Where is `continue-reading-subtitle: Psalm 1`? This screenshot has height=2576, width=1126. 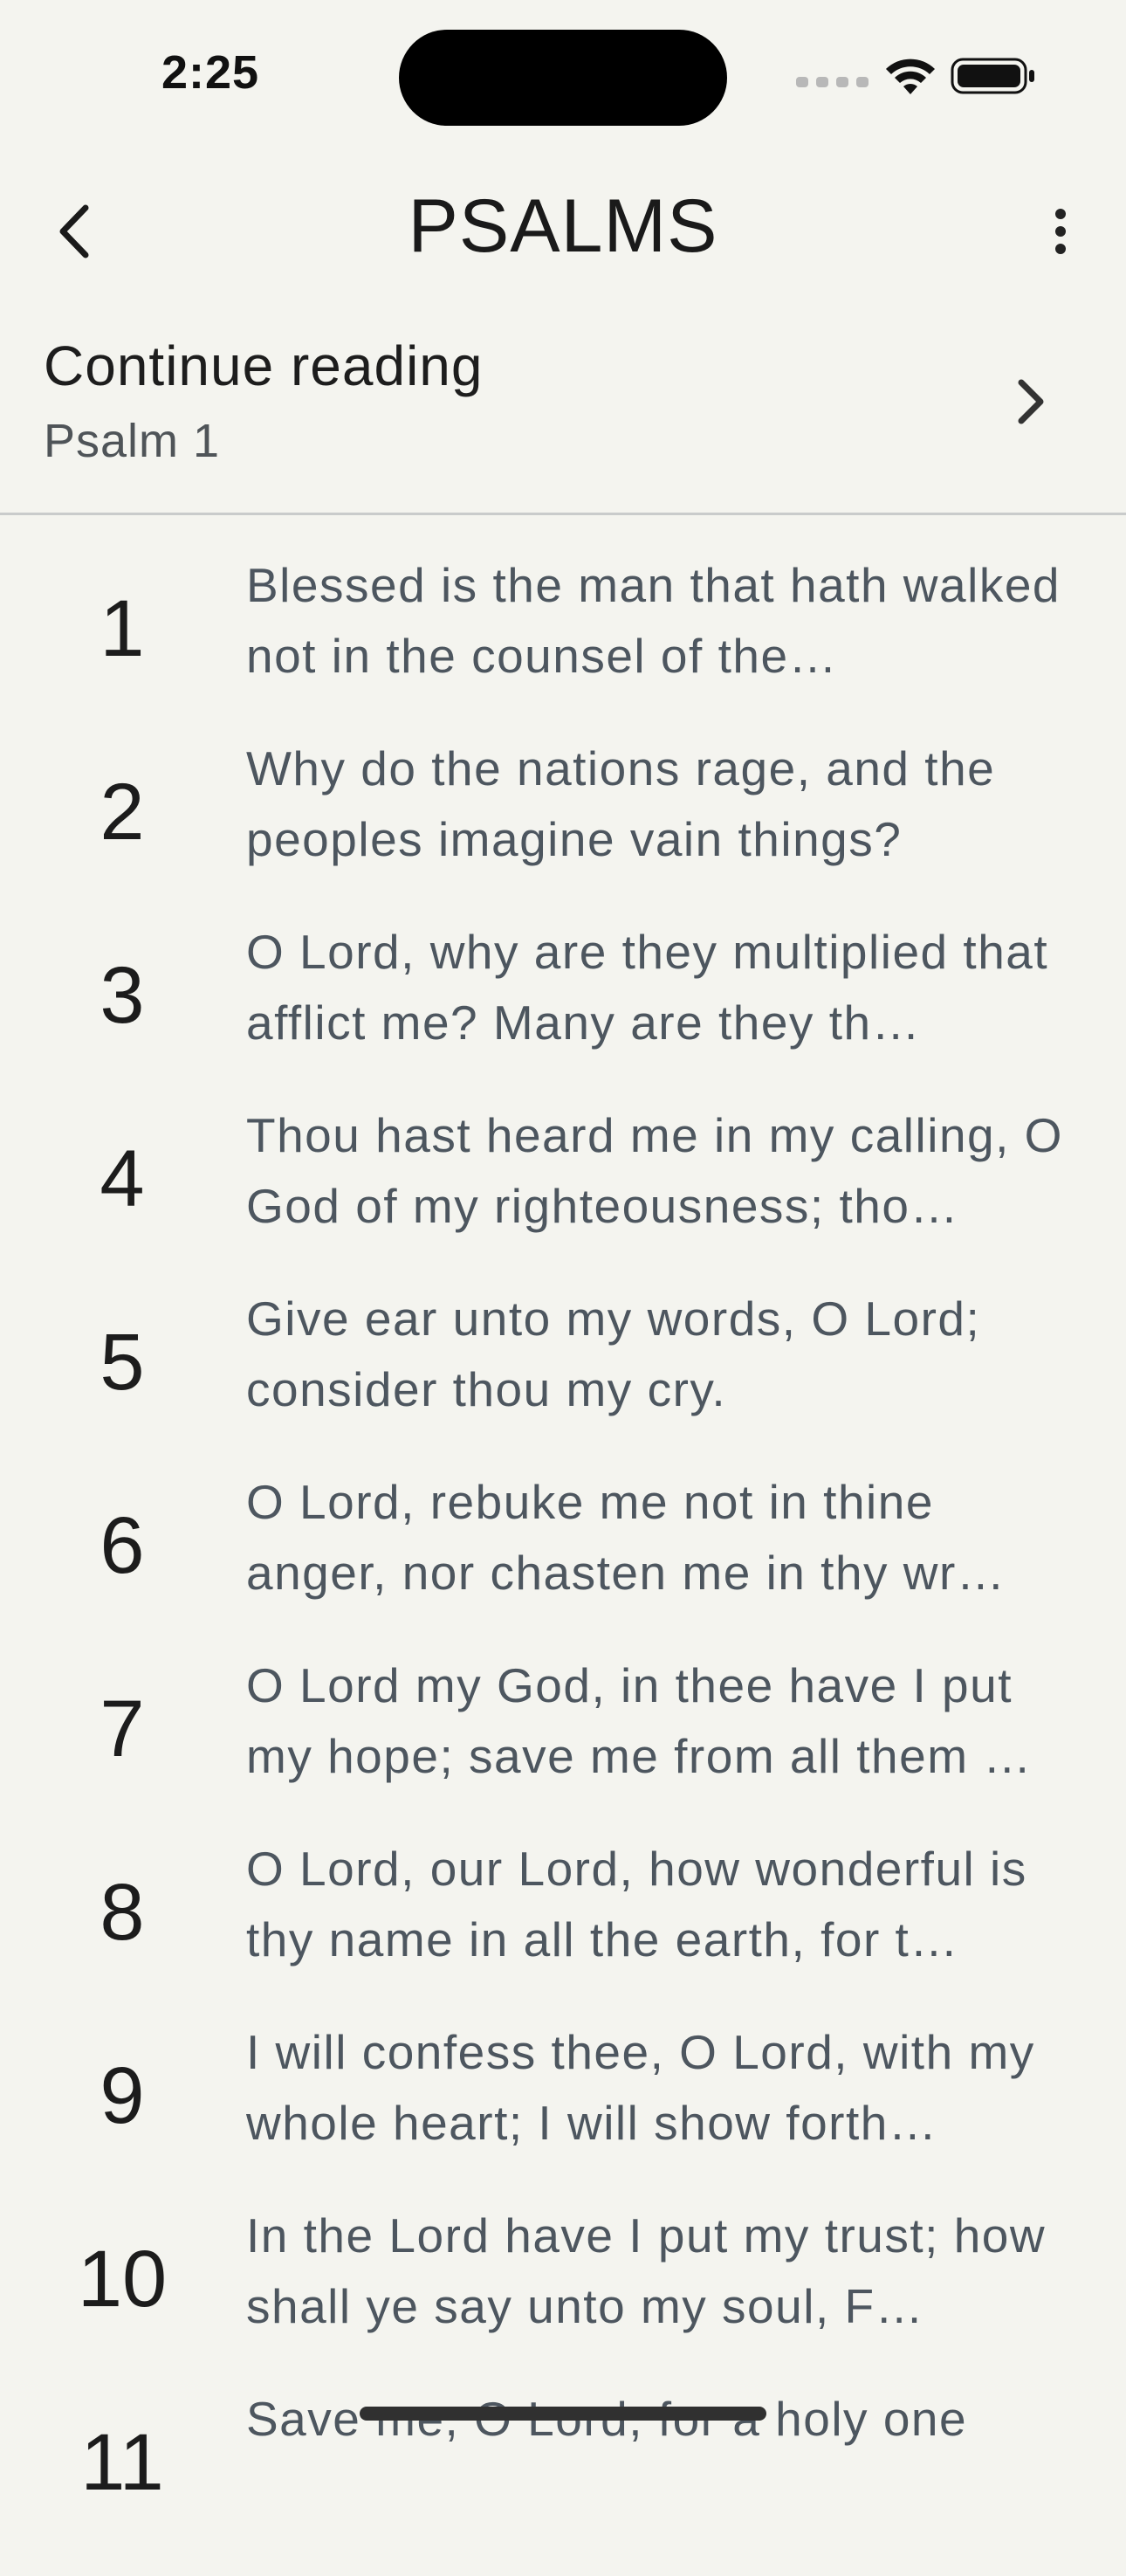 continue-reading-subtitle: Psalm 1 is located at coordinates (132, 441).